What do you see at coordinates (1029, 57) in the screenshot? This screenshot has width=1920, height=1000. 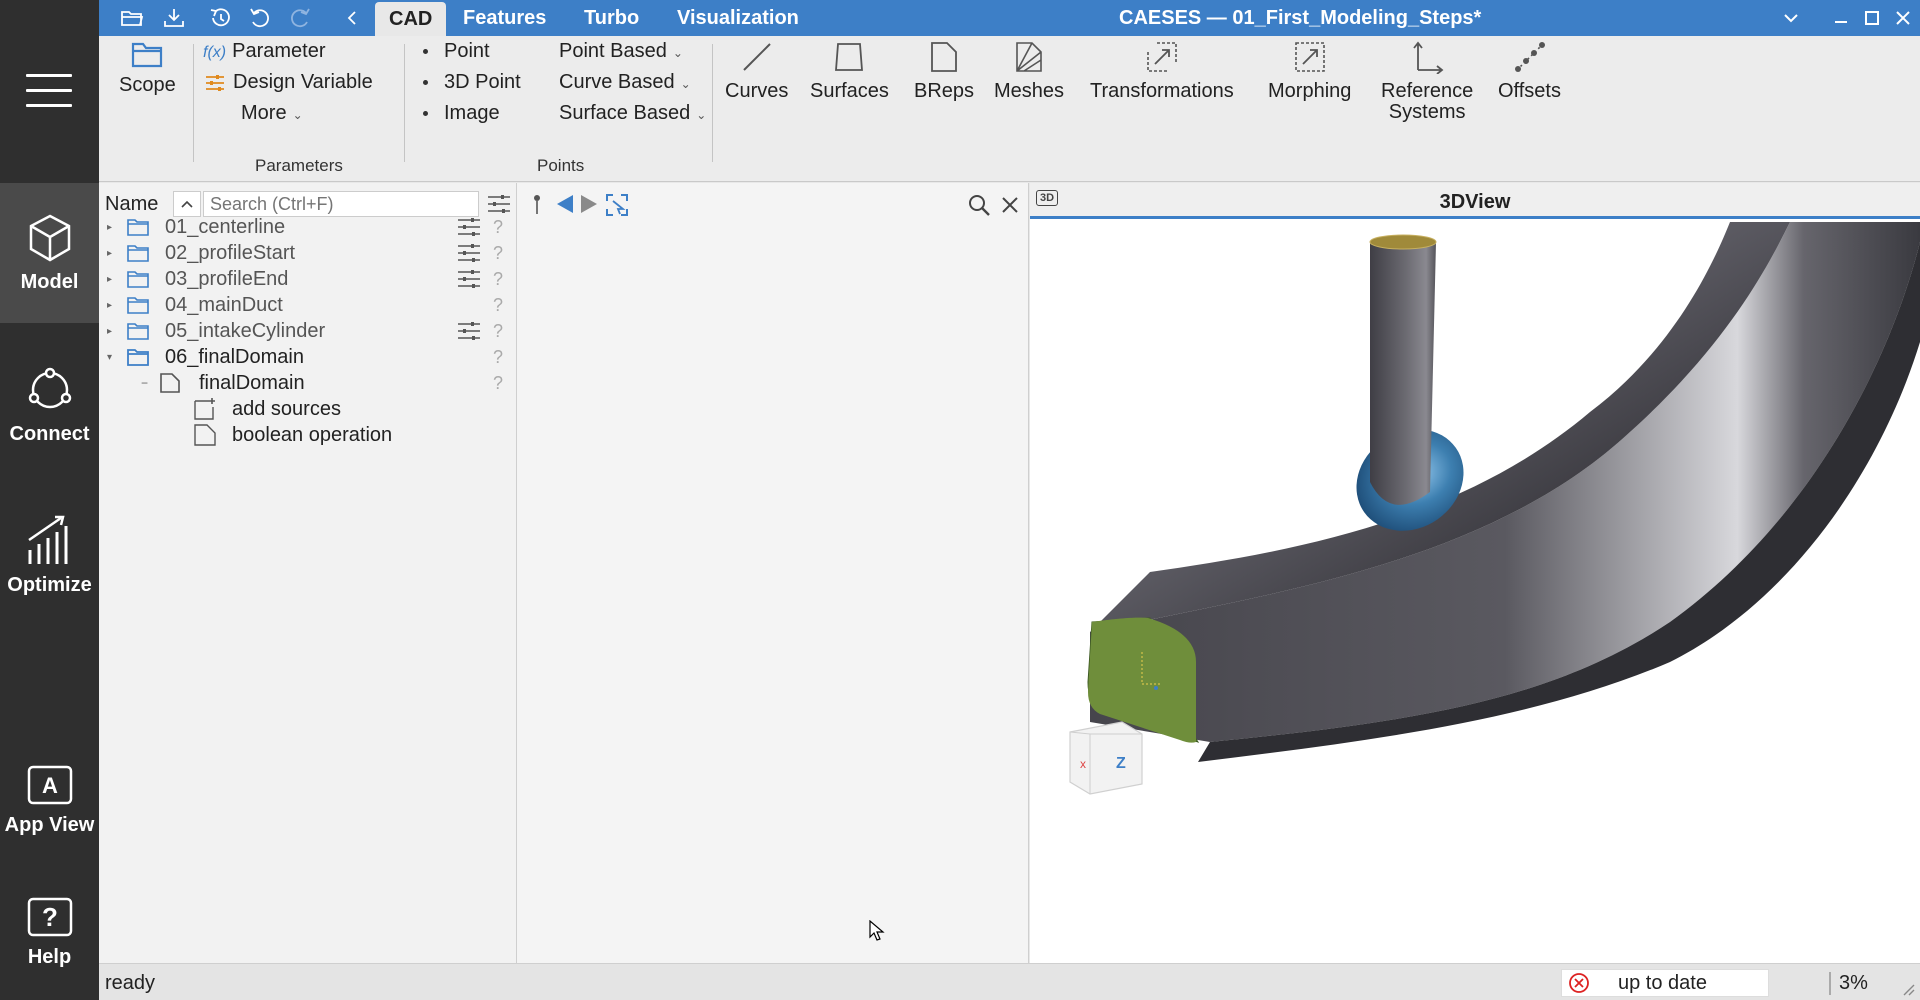 I see `mesh-icon` at bounding box center [1029, 57].